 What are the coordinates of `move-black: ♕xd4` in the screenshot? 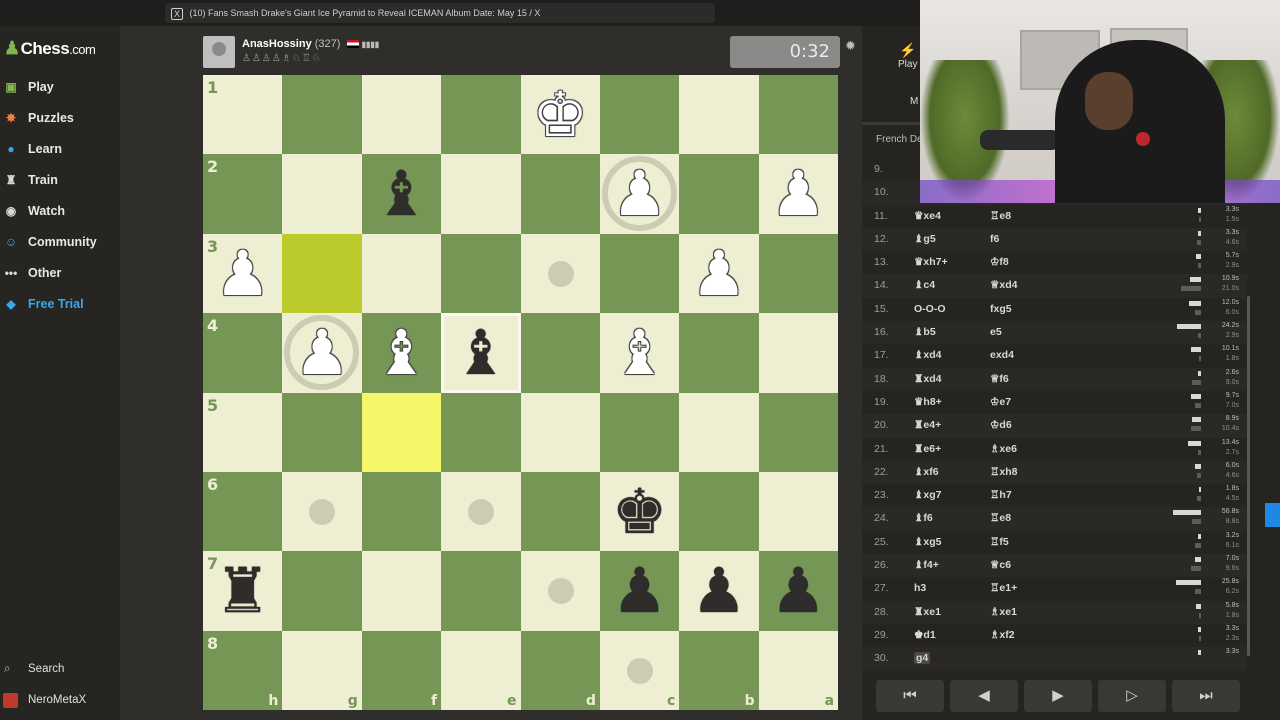 It's located at (1004, 285).